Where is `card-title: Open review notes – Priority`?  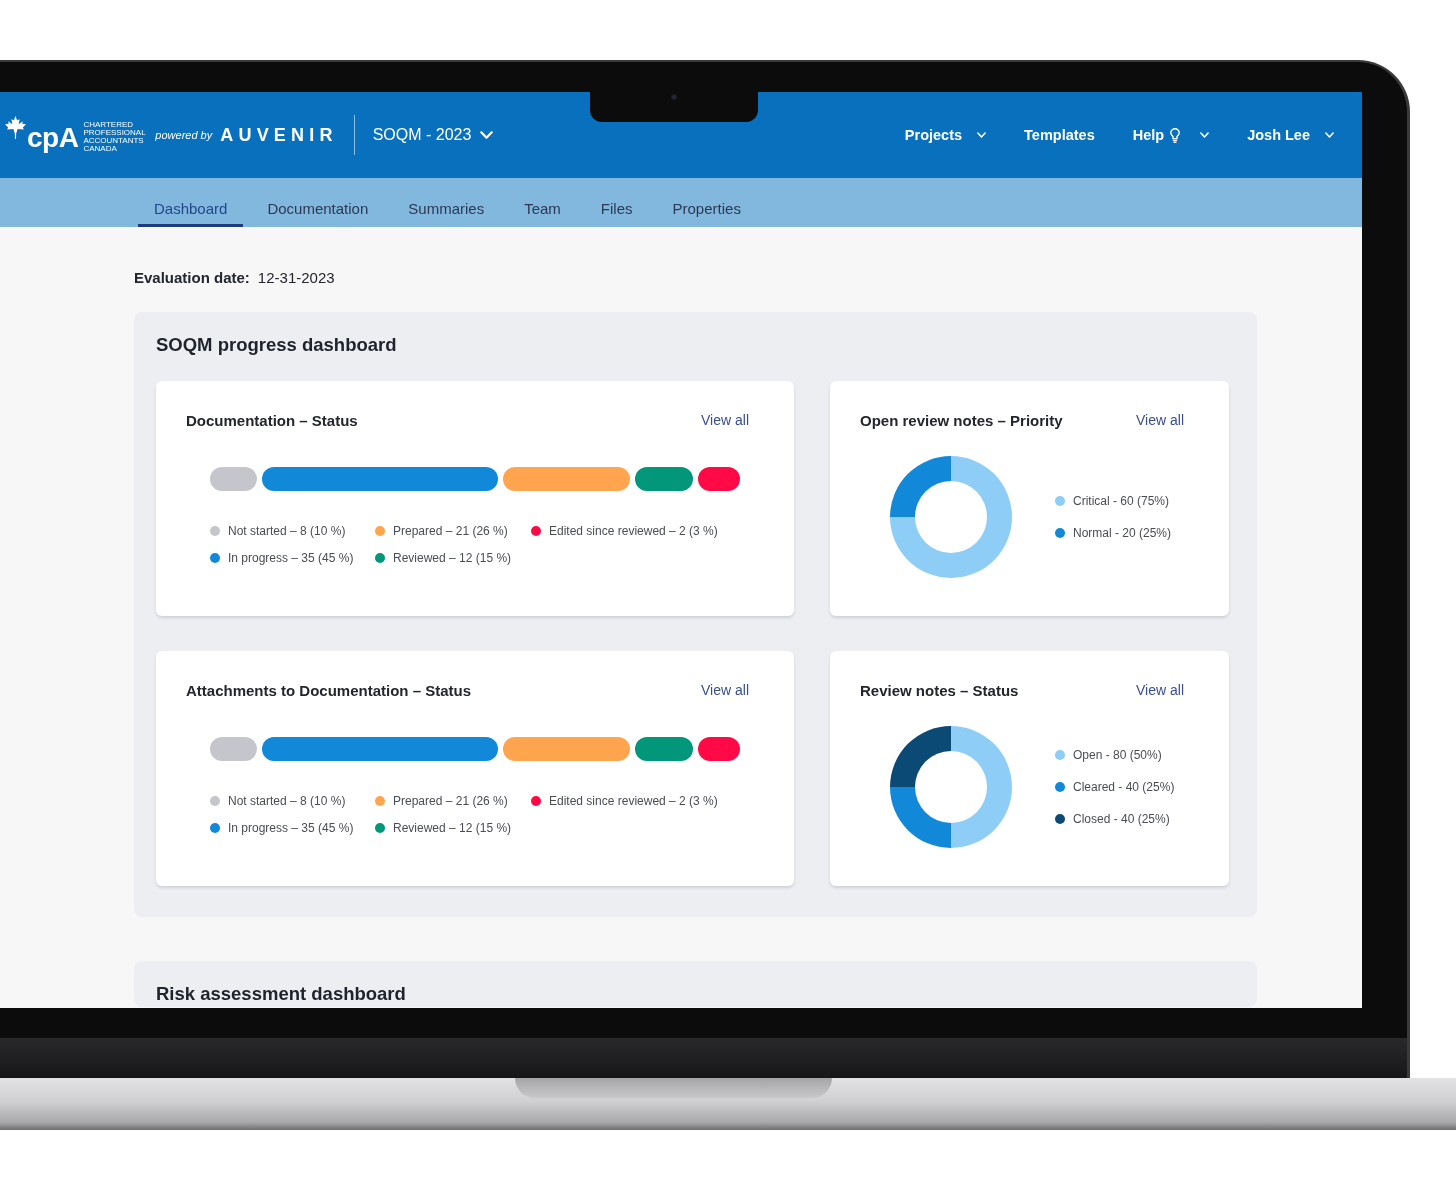
card-title: Open review notes – Priority is located at coordinates (961, 420).